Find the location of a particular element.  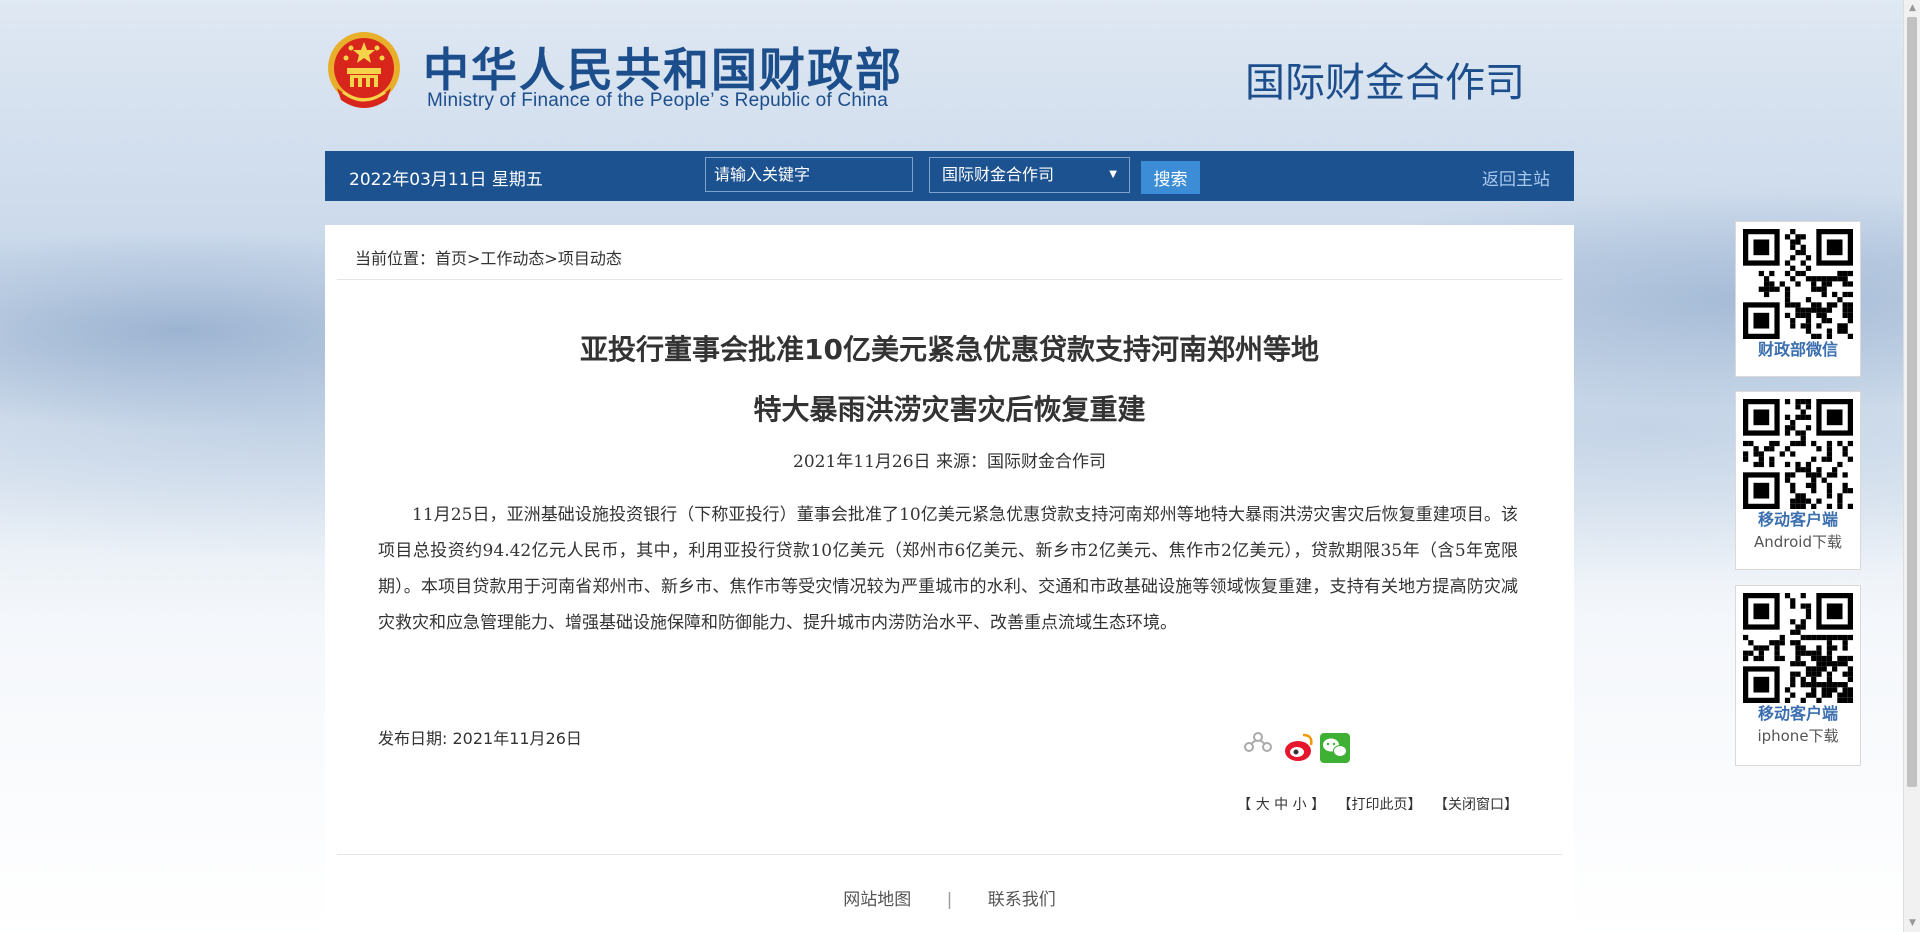

article-meta: 2021年11月26日 来源：国际财金合作司 is located at coordinates (949, 462).